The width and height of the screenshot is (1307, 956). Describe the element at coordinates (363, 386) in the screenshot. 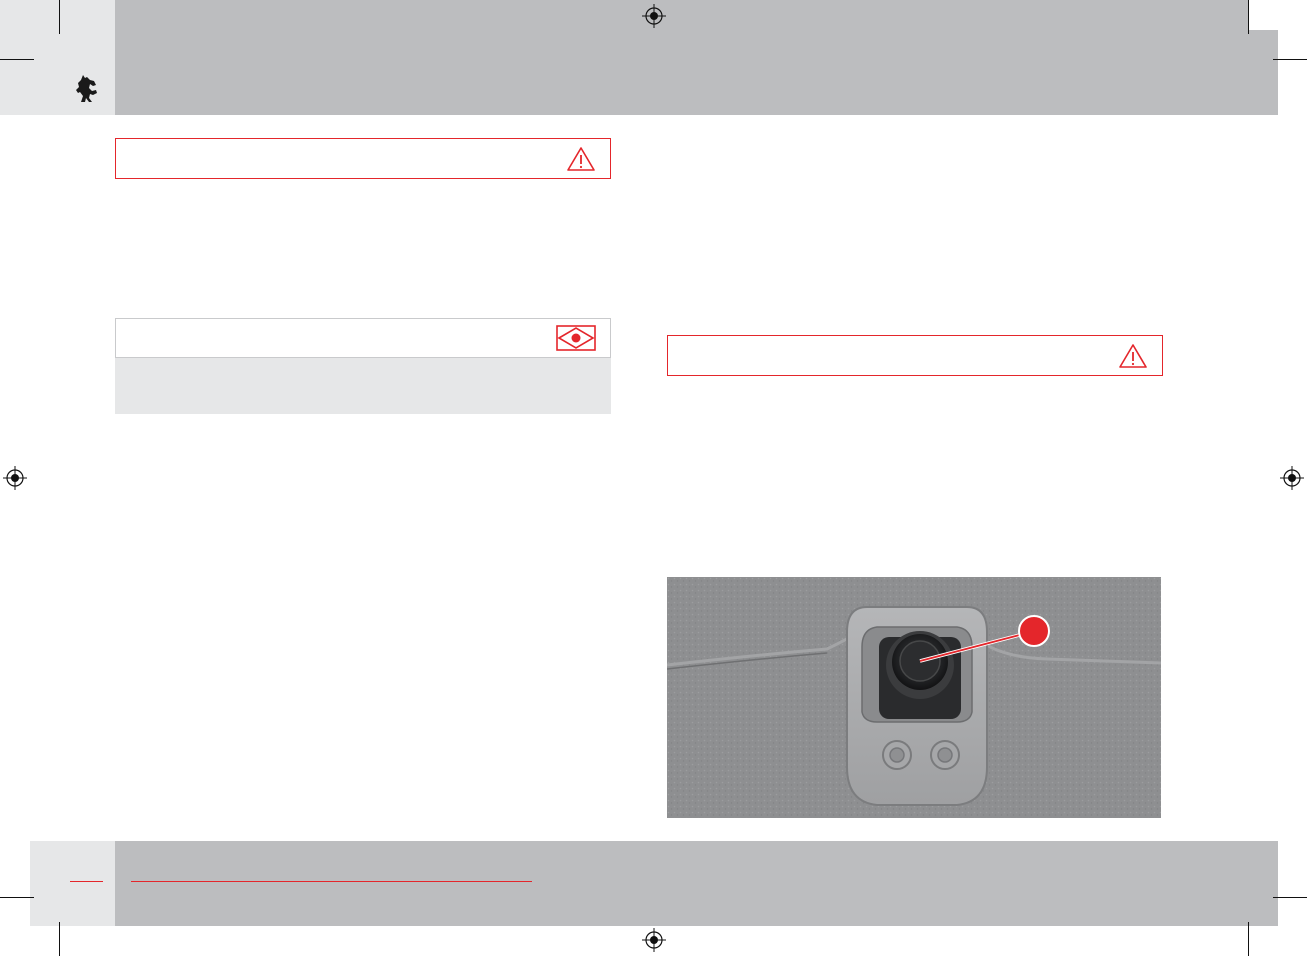

I see `note-box-body` at that location.